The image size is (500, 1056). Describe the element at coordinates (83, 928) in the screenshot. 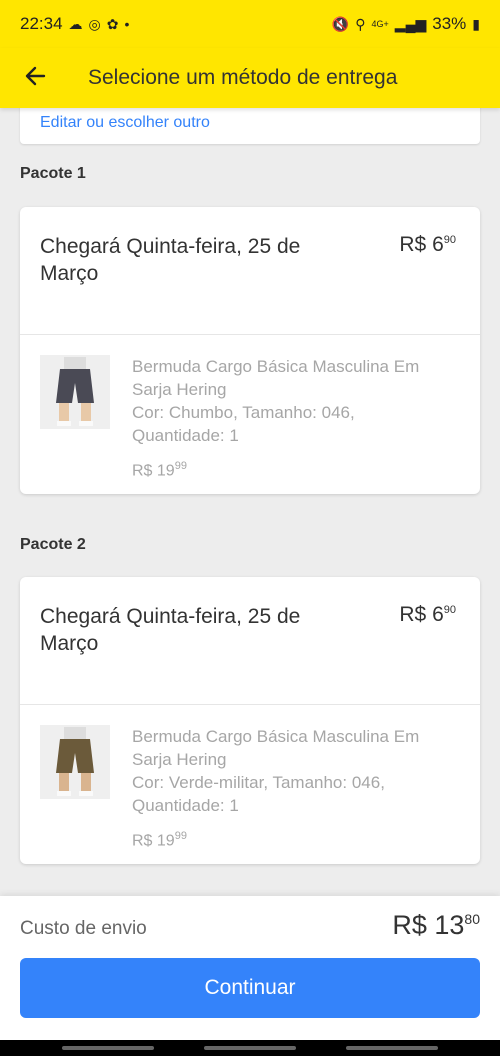

I see `shipping-cost-label: Custo de envio` at that location.